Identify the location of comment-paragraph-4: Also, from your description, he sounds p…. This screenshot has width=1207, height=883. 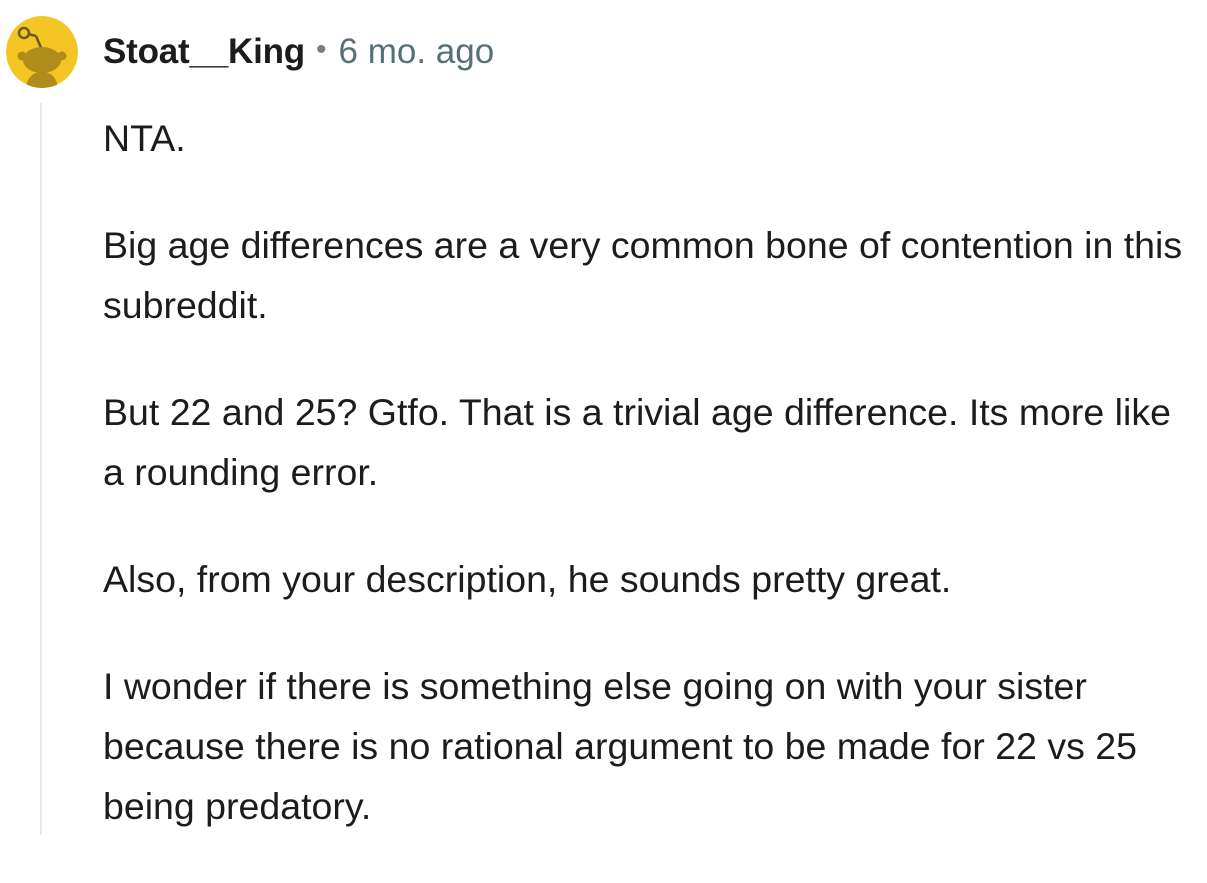
(527, 579).